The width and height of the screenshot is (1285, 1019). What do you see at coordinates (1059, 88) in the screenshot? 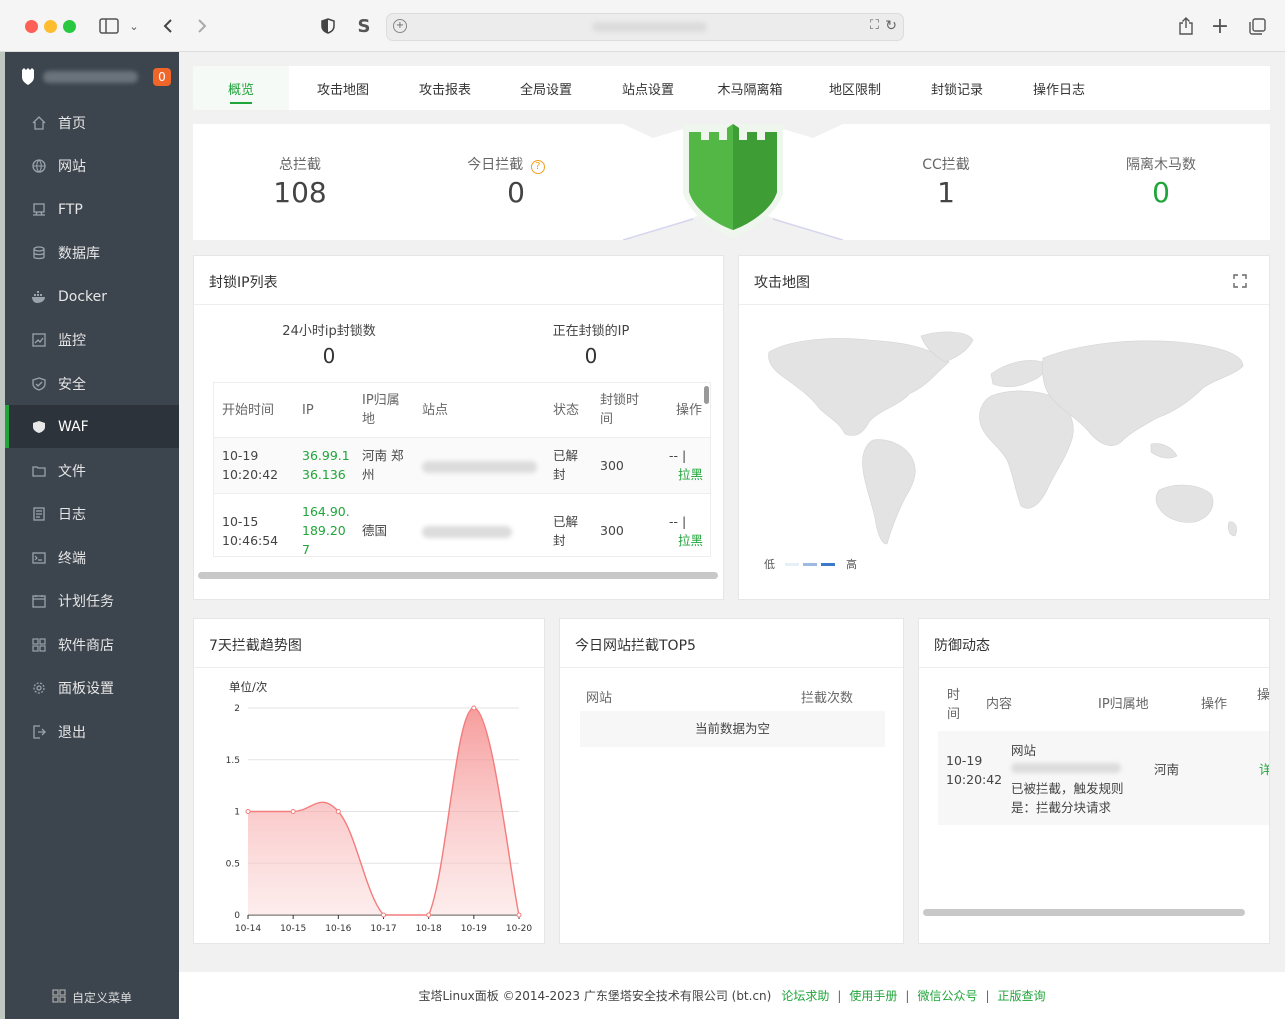
I see `tab-operation-log: 操作日志` at bounding box center [1059, 88].